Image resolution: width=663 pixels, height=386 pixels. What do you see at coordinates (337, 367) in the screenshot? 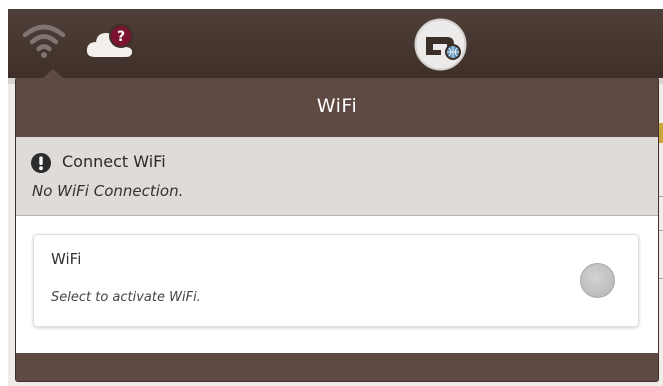
I see `panel-footer` at bounding box center [337, 367].